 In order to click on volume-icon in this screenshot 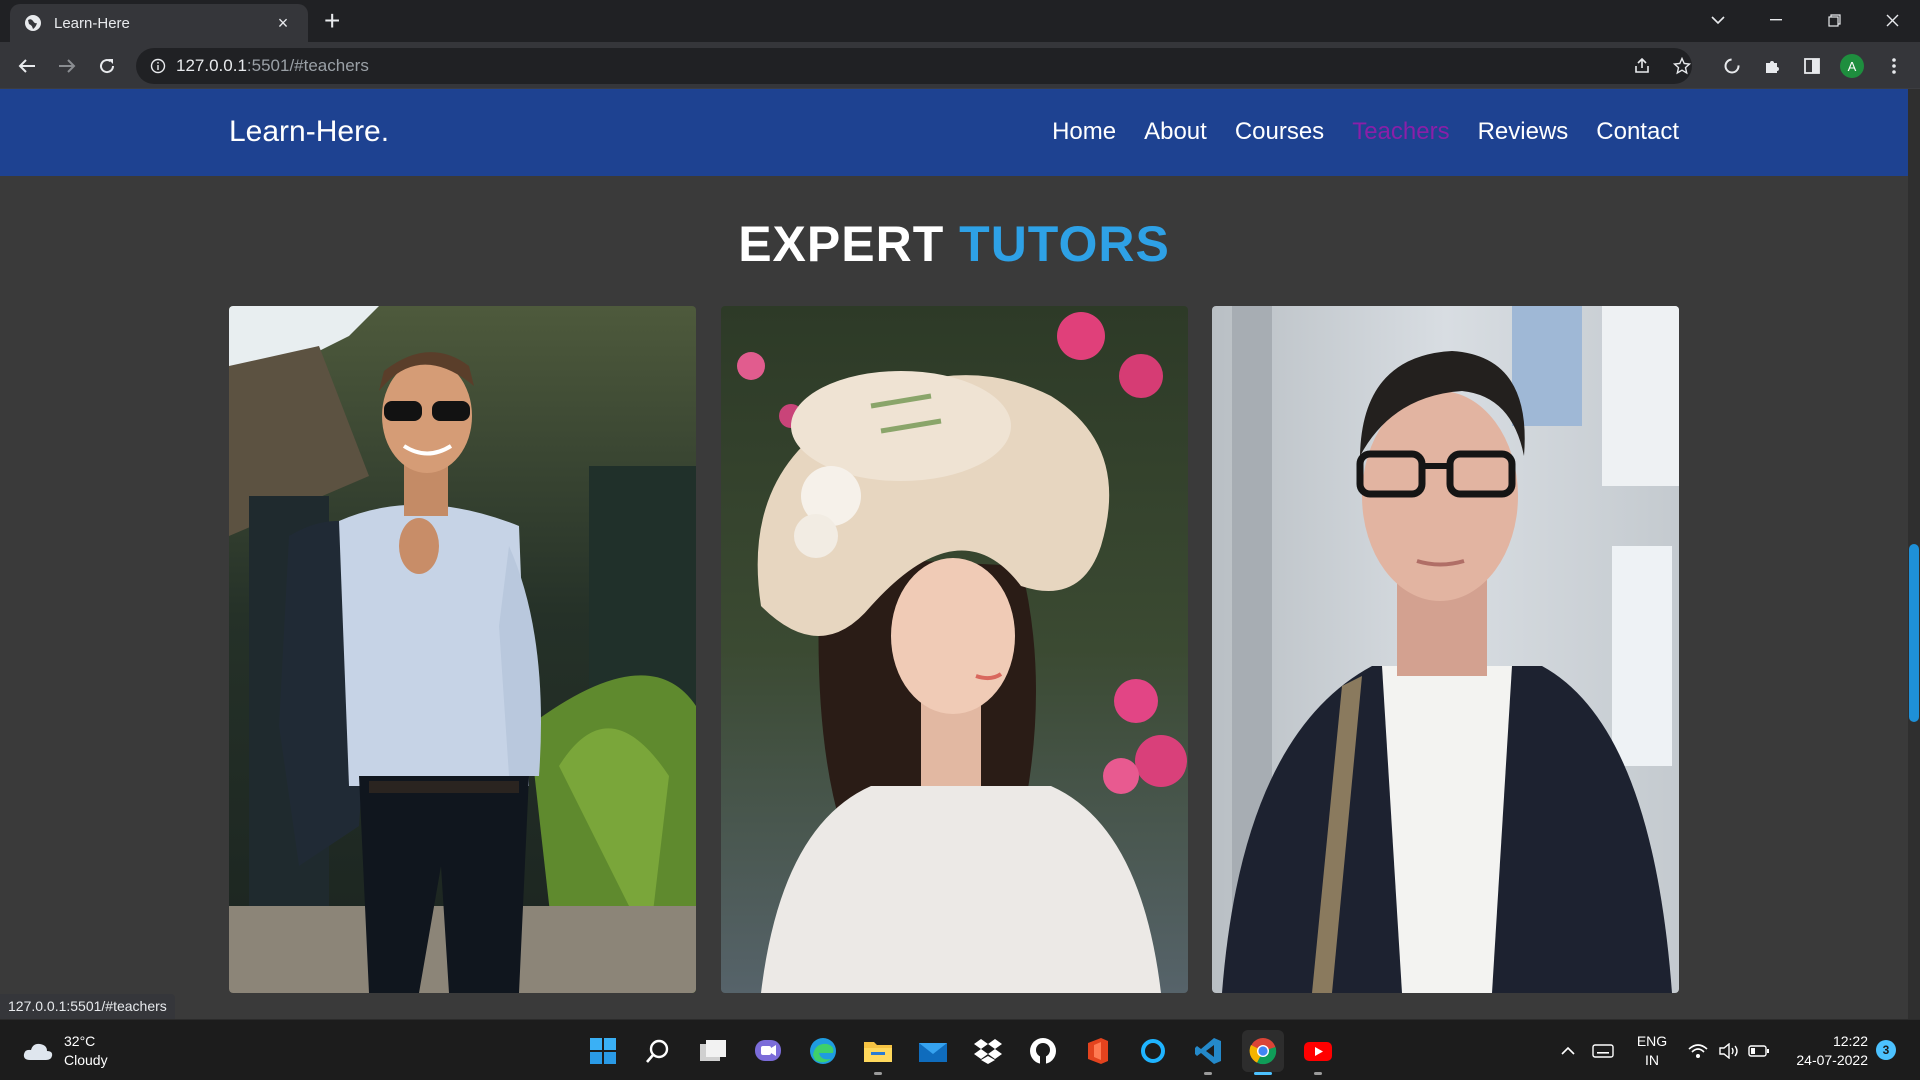, I will do `click(1729, 1050)`.